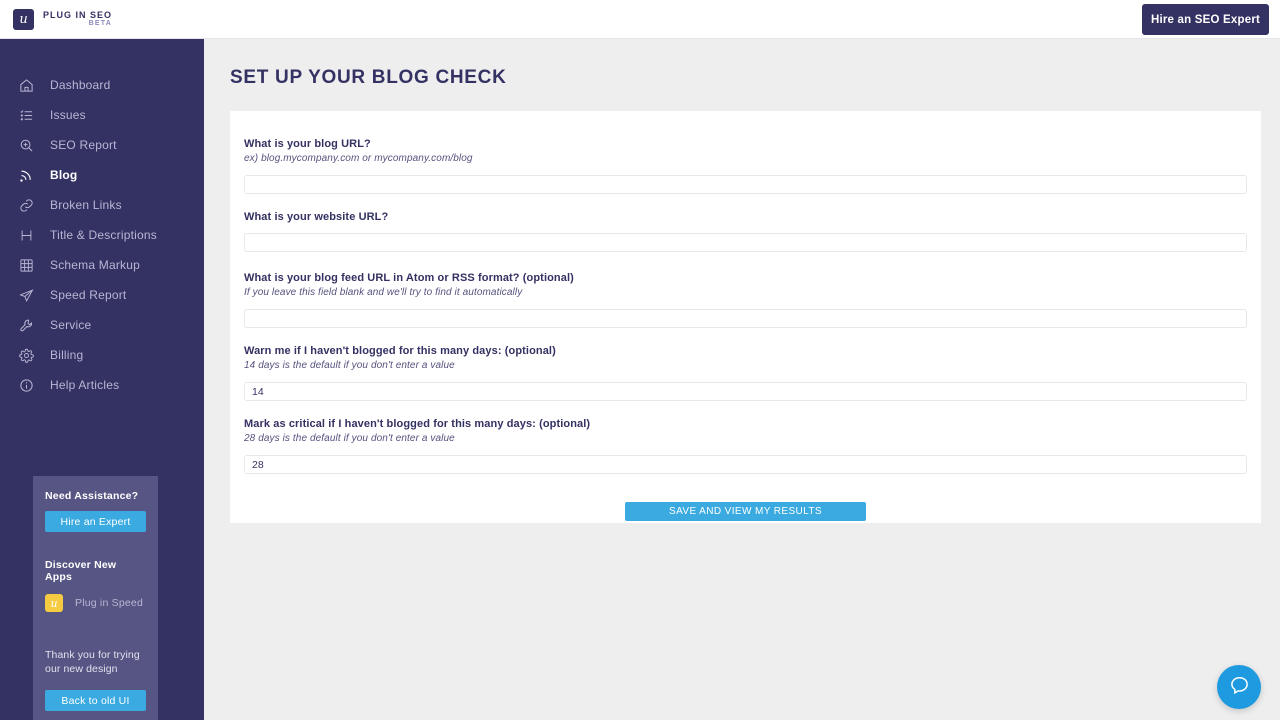 Image resolution: width=1280 pixels, height=720 pixels. I want to click on sidebar-item-dashboard: Dashboard, so click(102, 85).